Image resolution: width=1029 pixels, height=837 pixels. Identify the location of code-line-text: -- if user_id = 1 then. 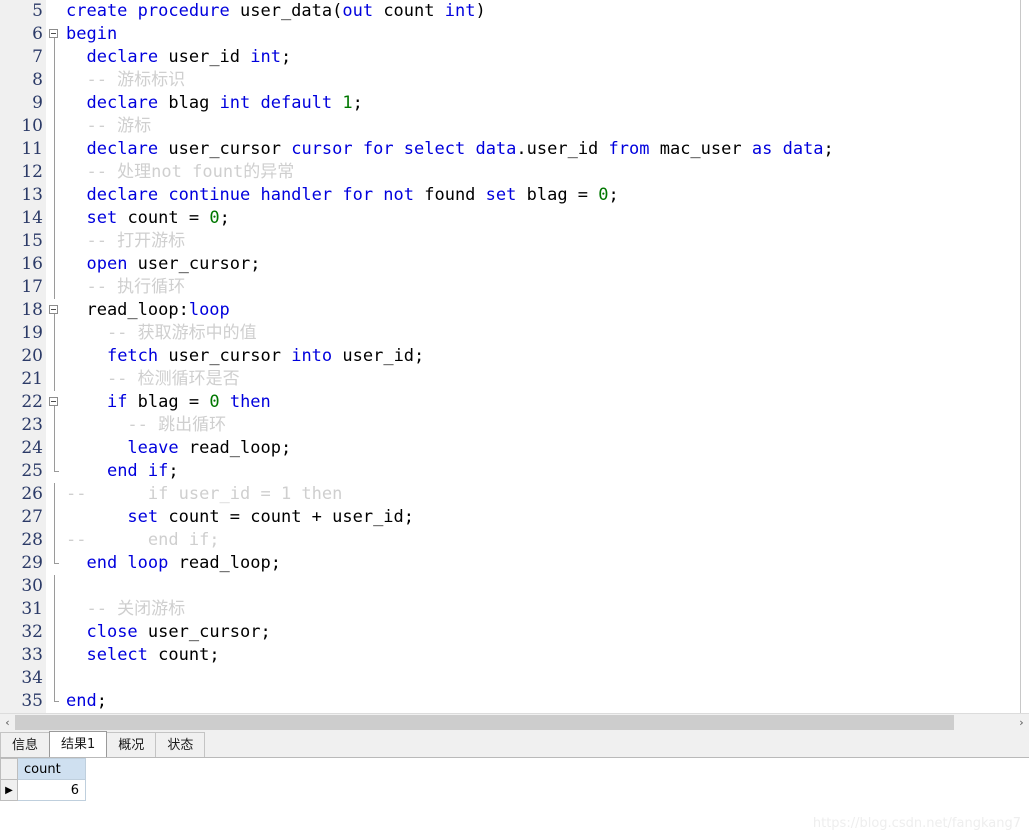
(546, 494).